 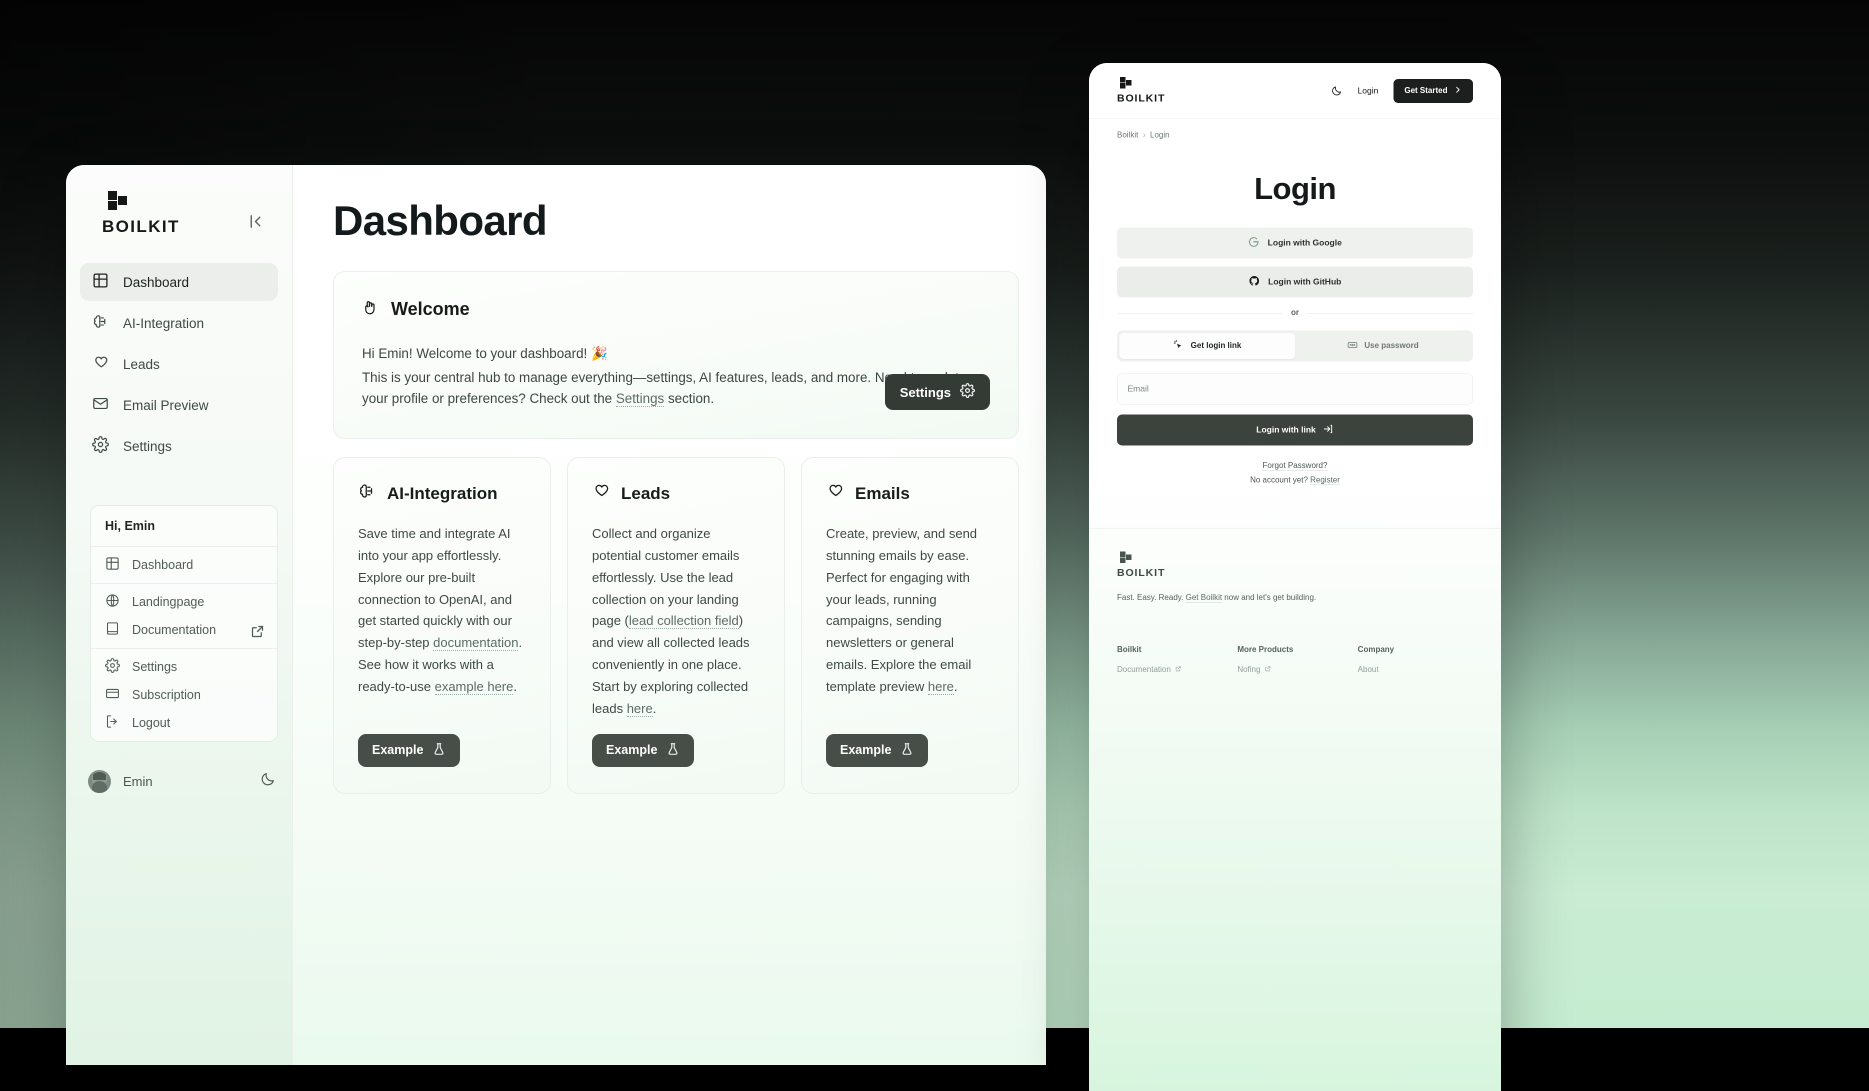 I want to click on brand-logo: BOILKIT, so click(x=141, y=214).